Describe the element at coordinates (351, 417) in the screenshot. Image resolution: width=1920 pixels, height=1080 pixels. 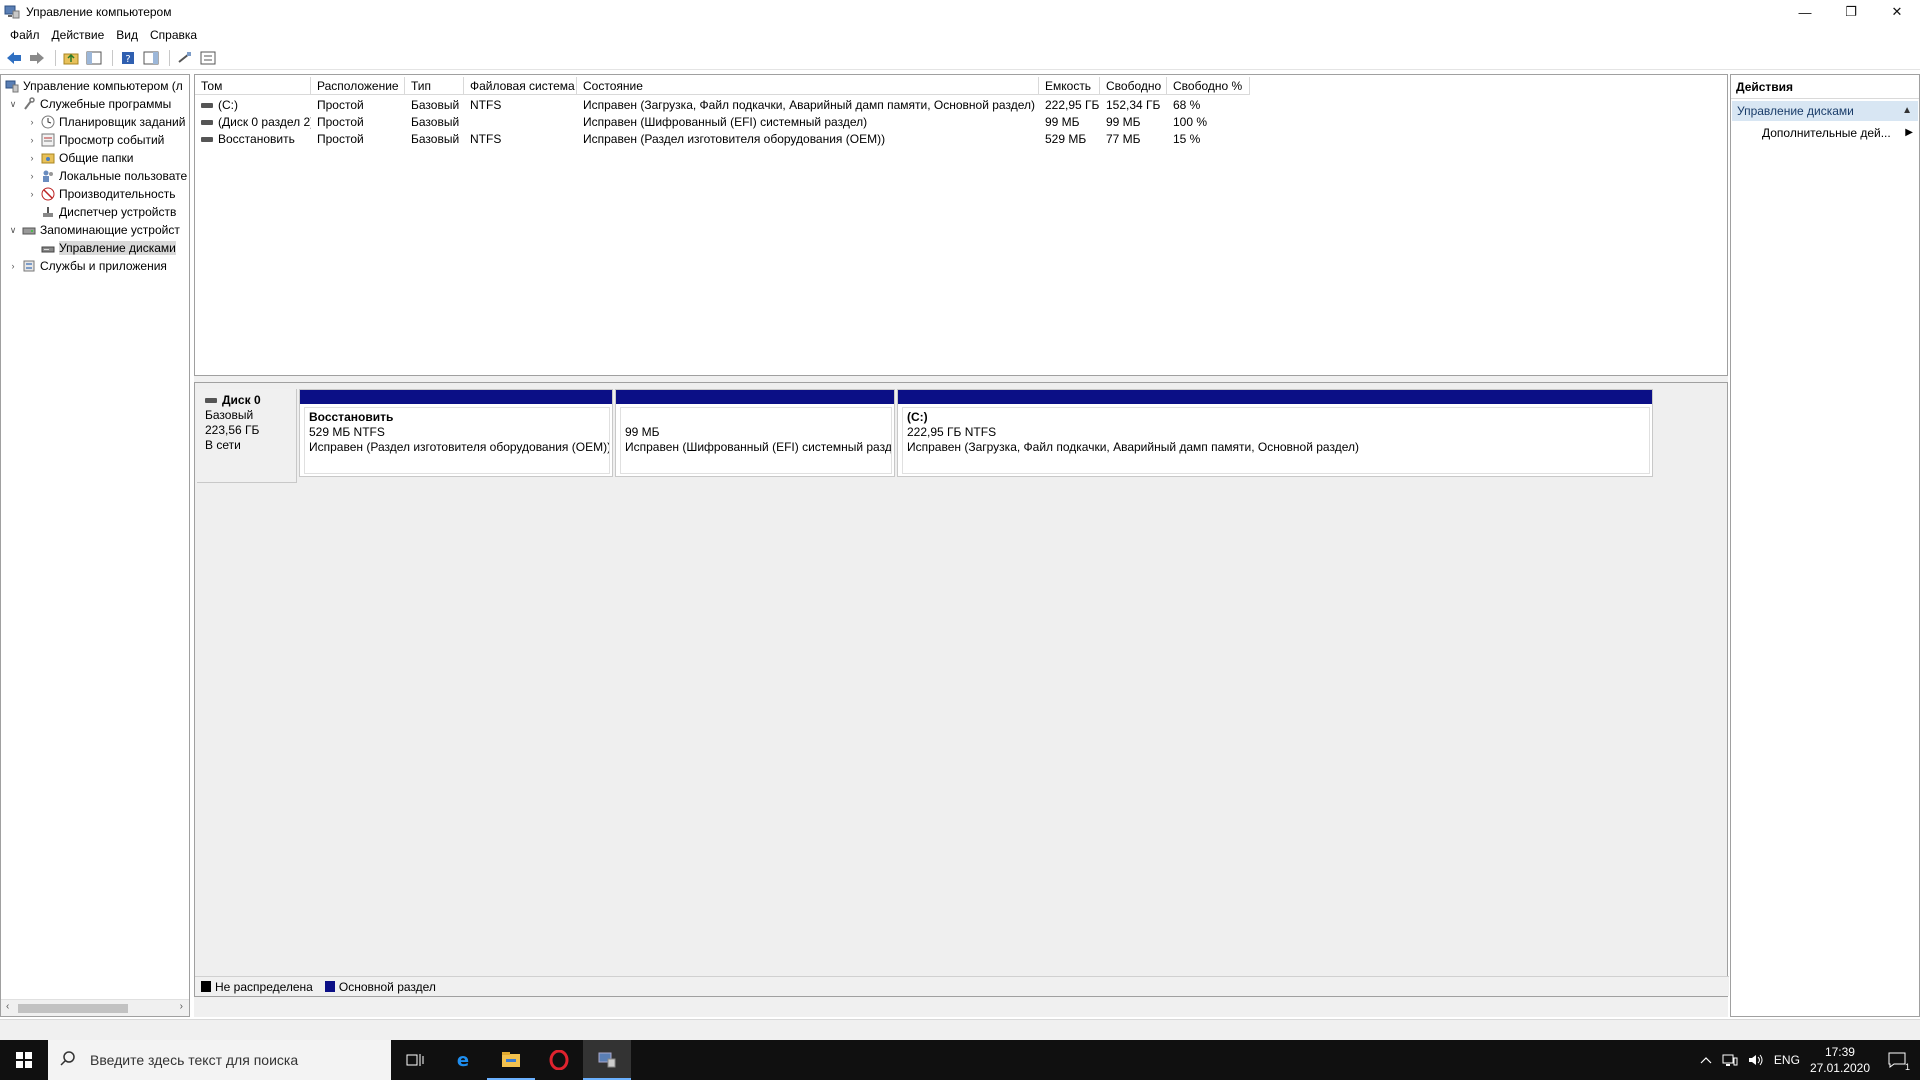
I see `partition-name: Восстановить` at that location.